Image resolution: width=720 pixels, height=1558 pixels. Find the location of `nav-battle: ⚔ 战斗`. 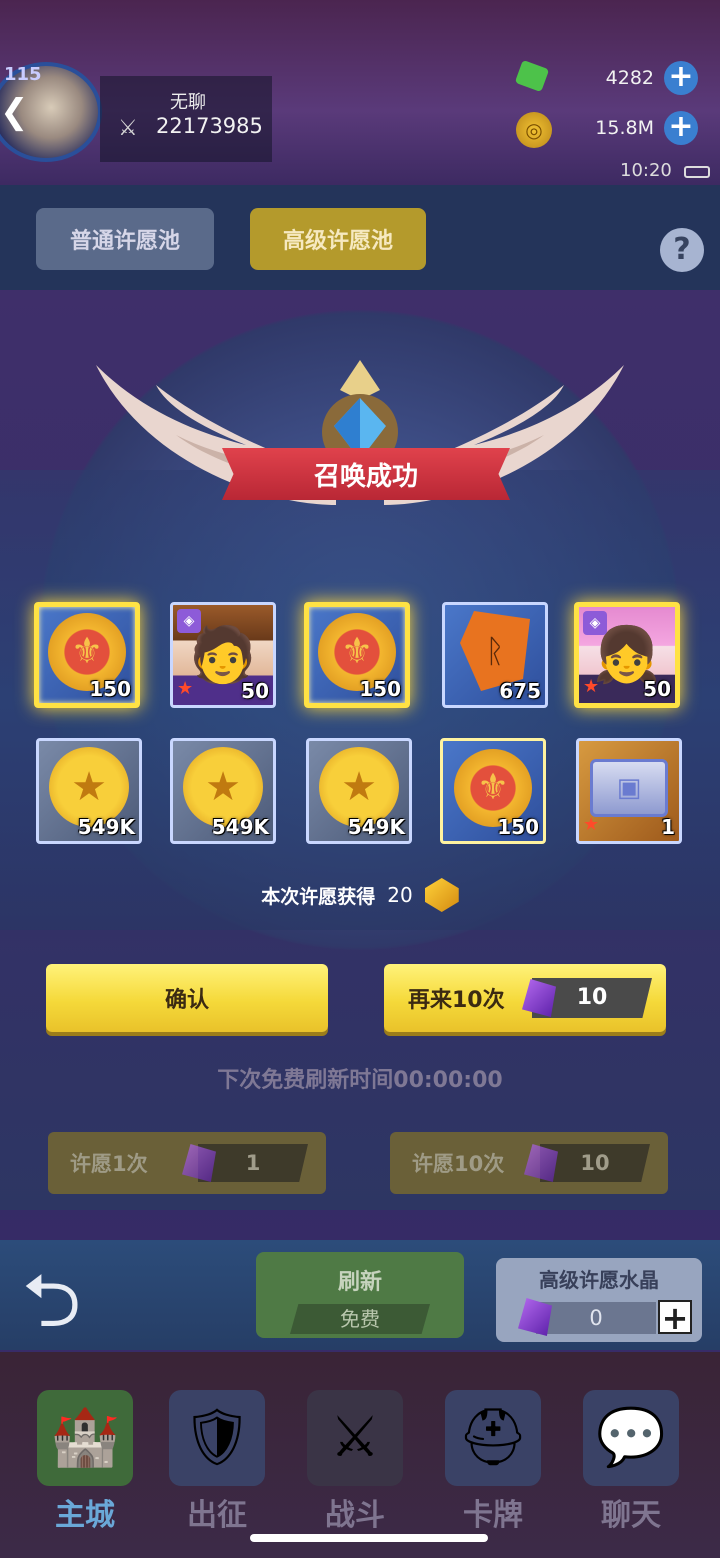

nav-battle: ⚔ 战斗 is located at coordinates (355, 1460).